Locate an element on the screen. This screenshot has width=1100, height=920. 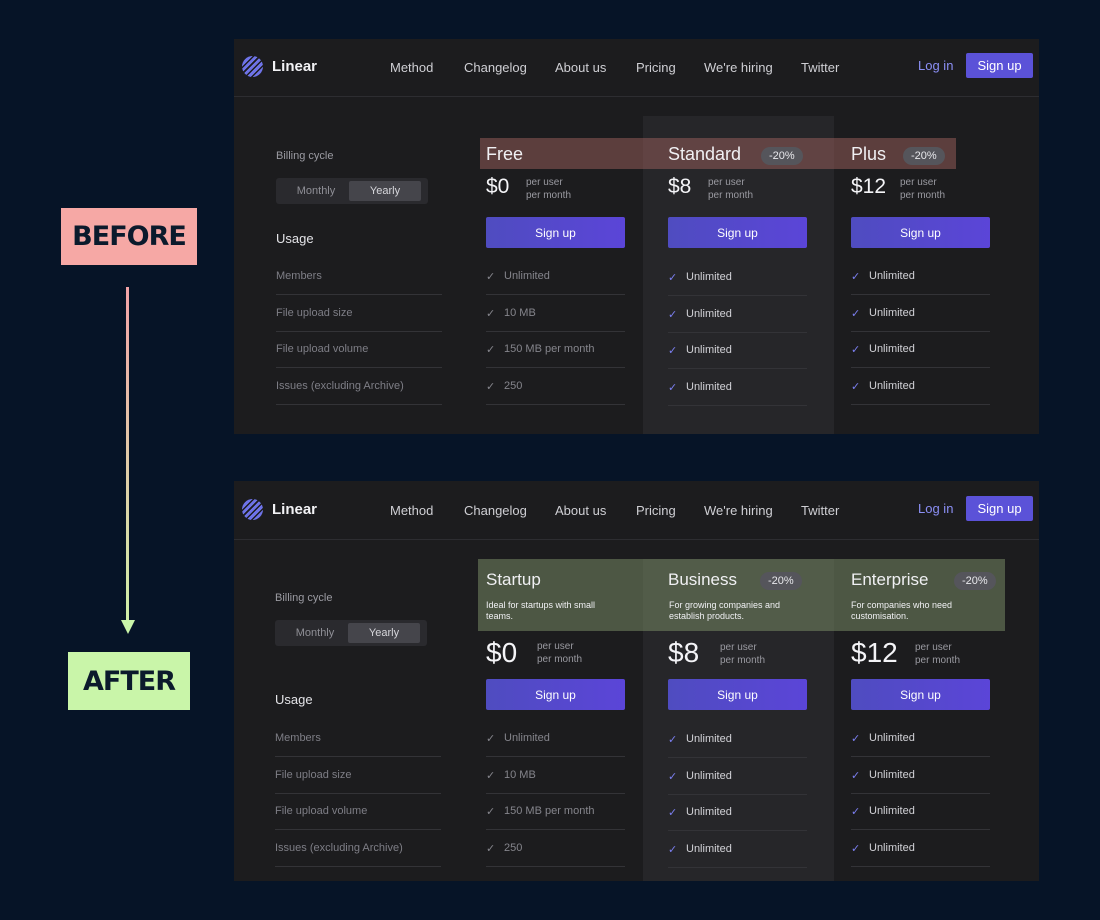
transition-arrow-line is located at coordinates (127, 453).